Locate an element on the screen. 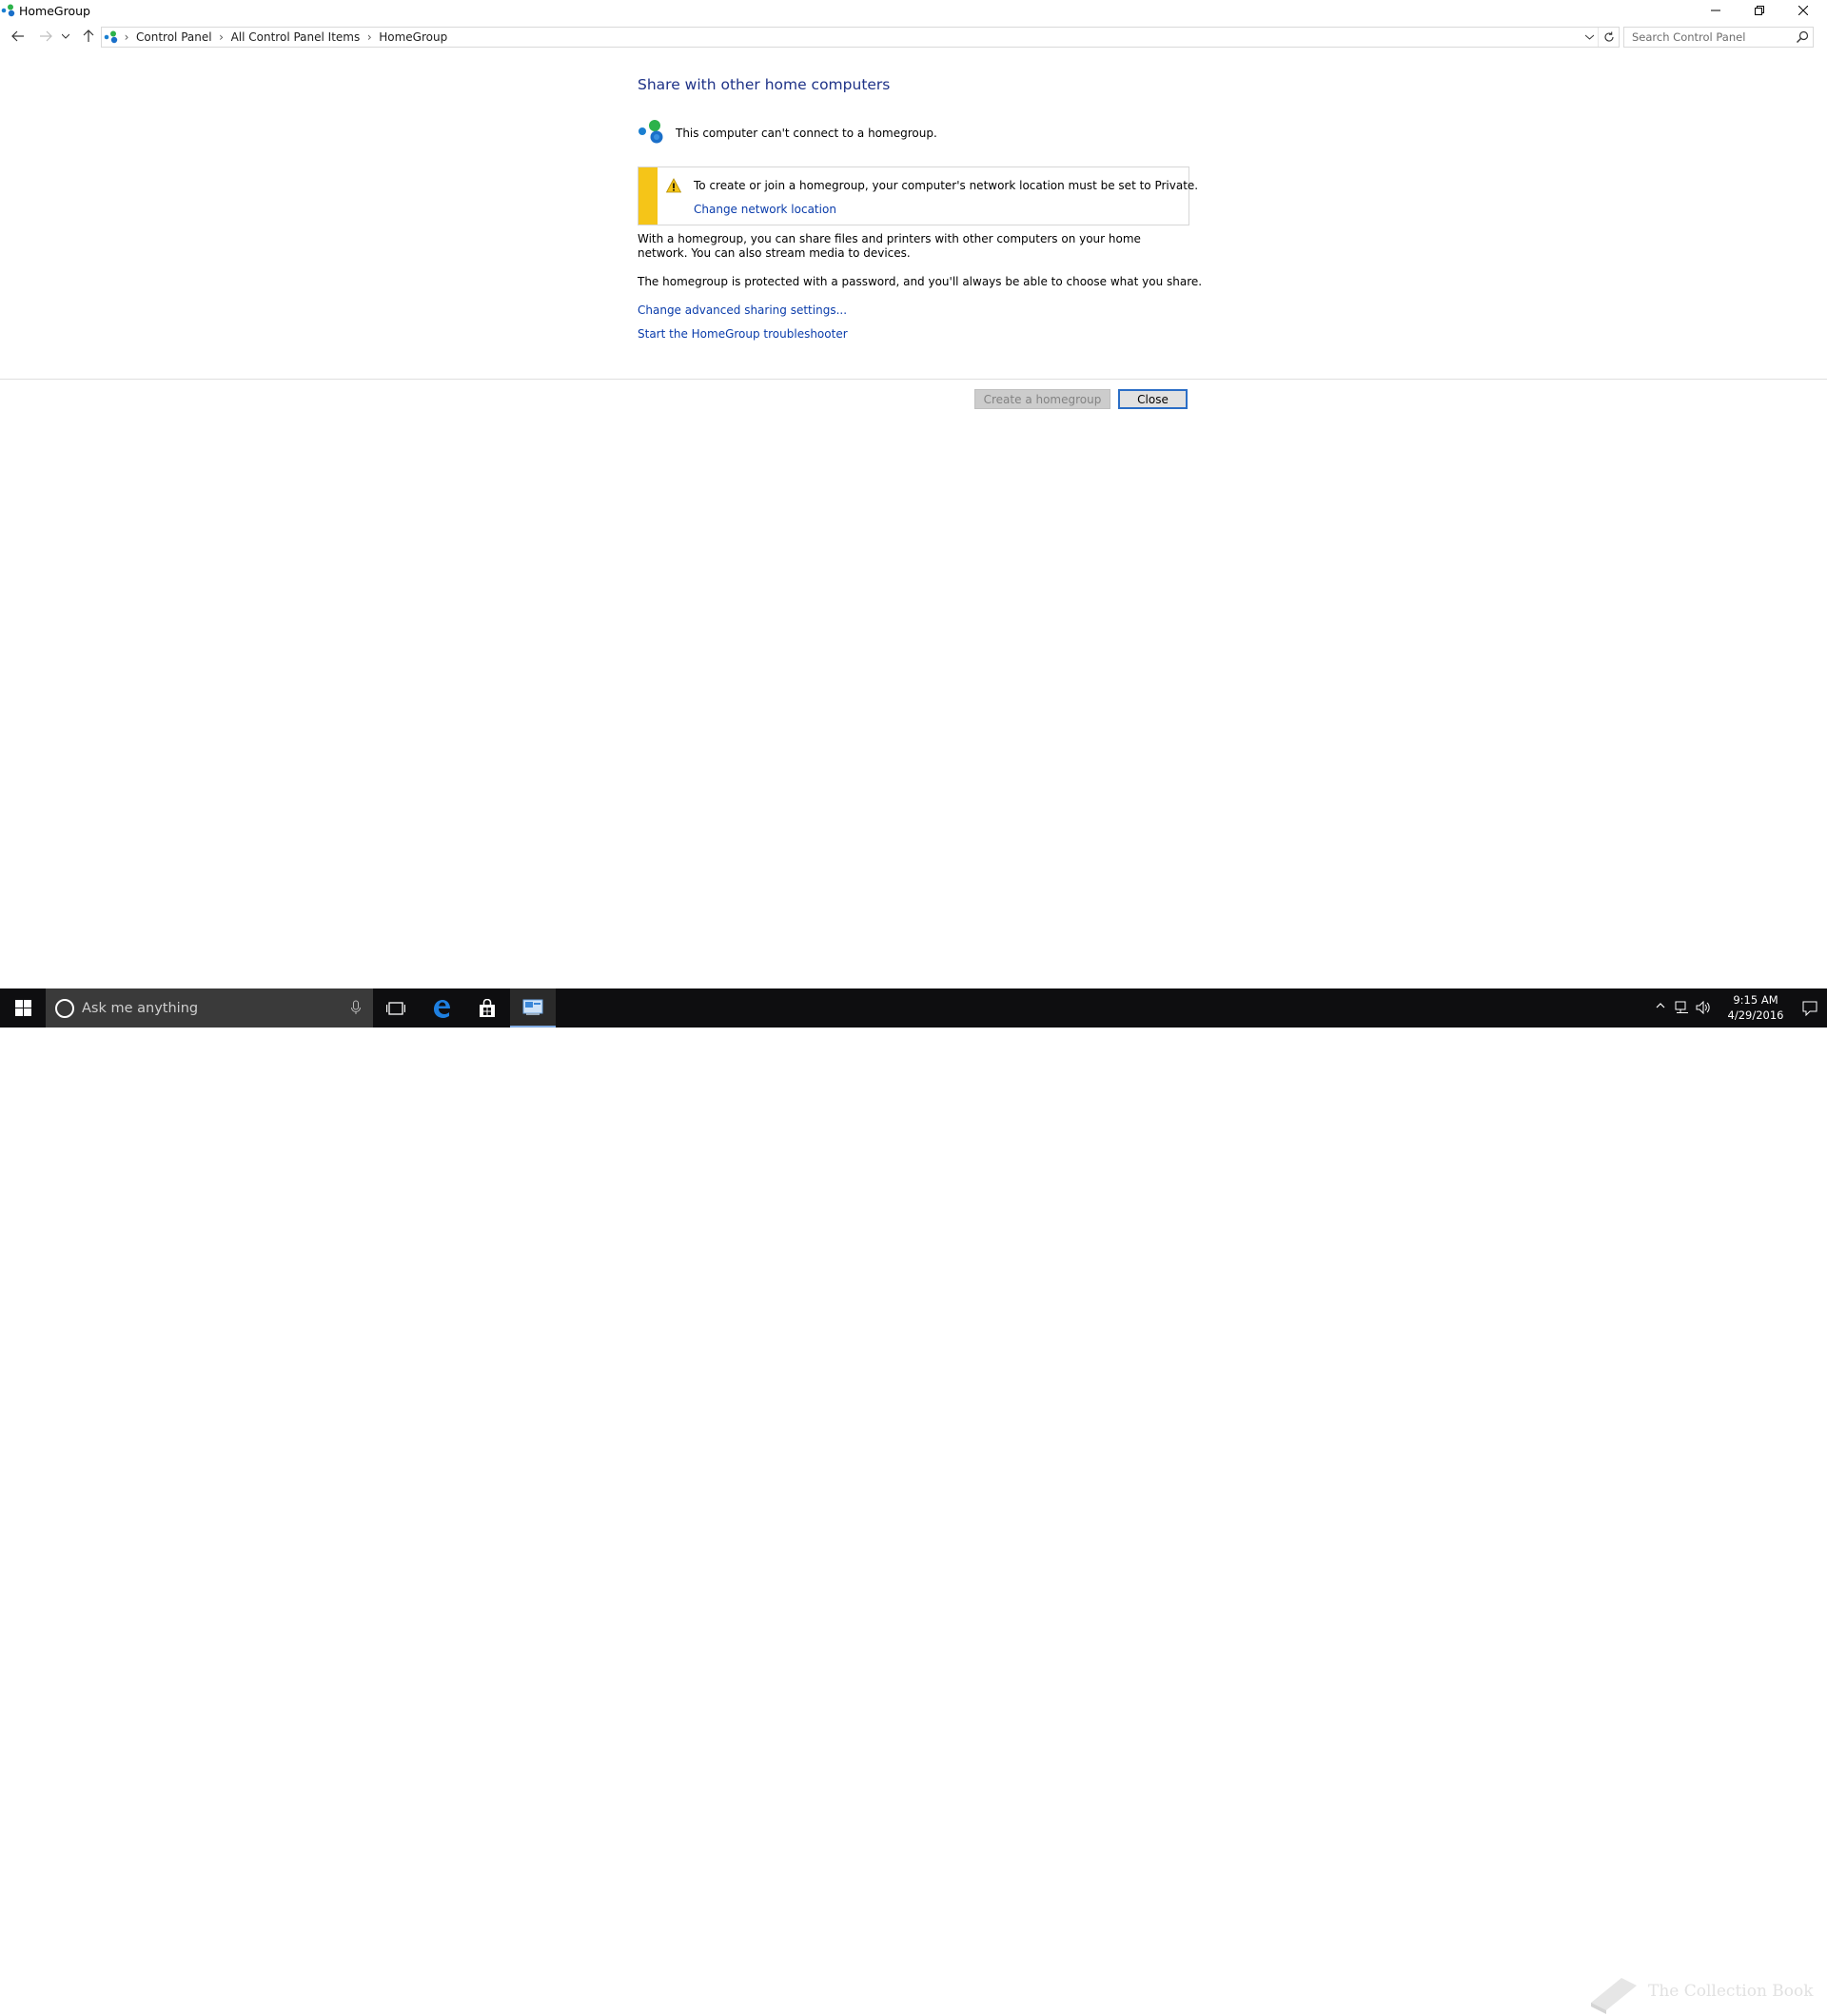 The image size is (1827, 2016). breadcrumb-control-panel: Control Panel is located at coordinates (174, 37).